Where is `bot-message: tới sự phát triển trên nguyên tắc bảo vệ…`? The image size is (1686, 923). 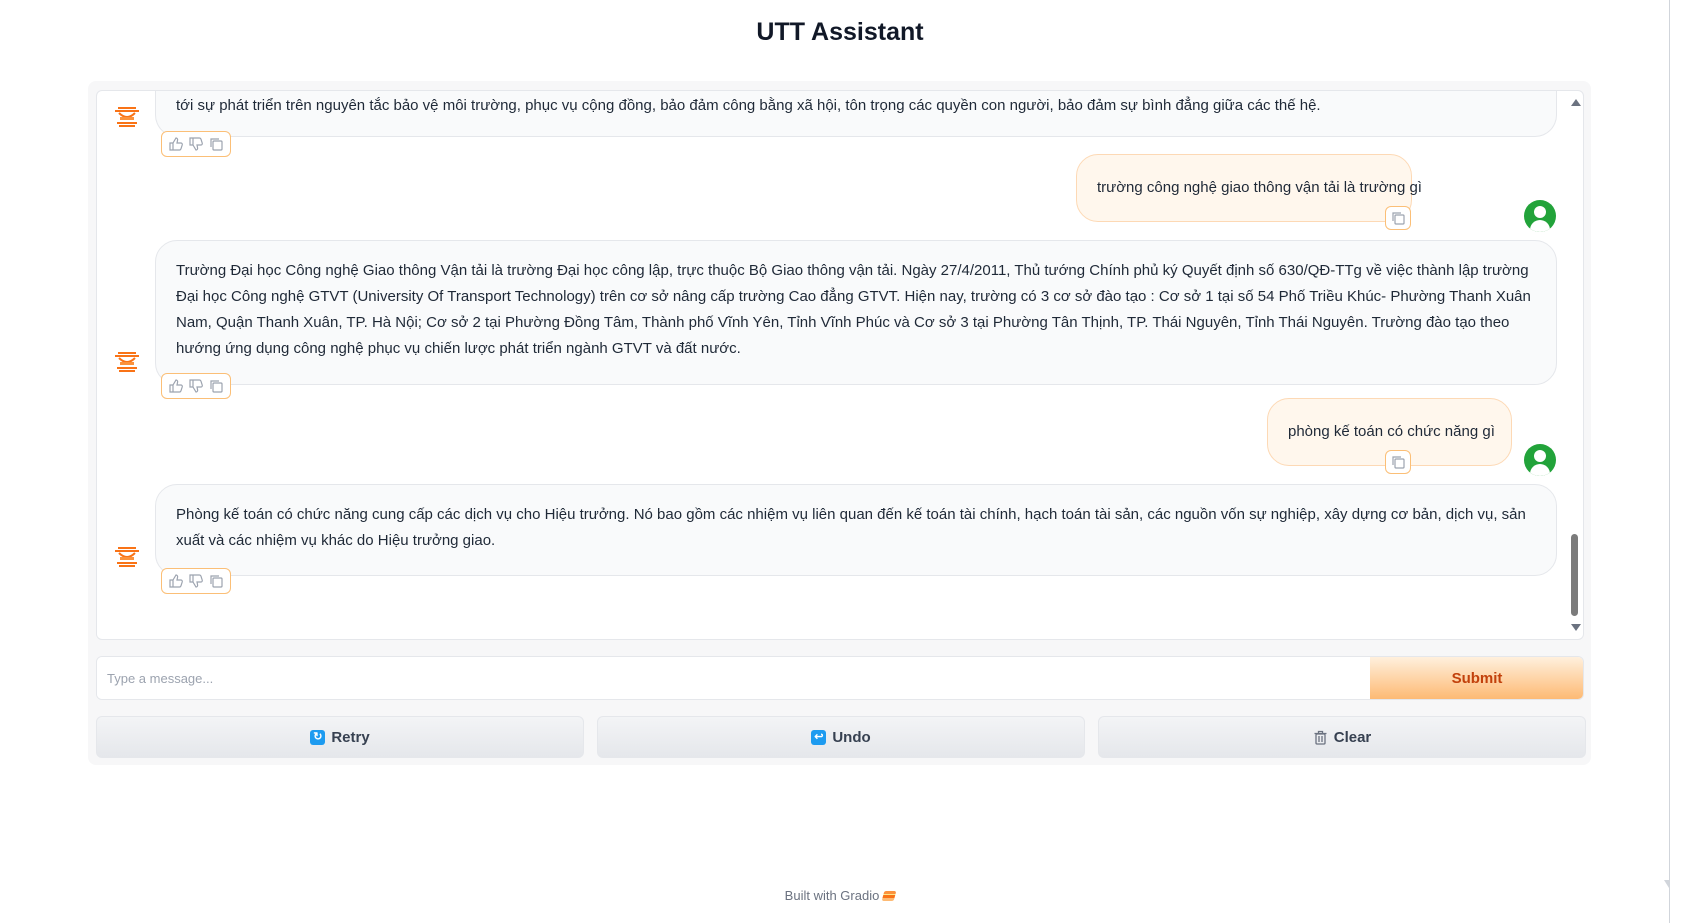 bot-message: tới sự phát triển trên nguyên tắc bảo vệ… is located at coordinates (856, 114).